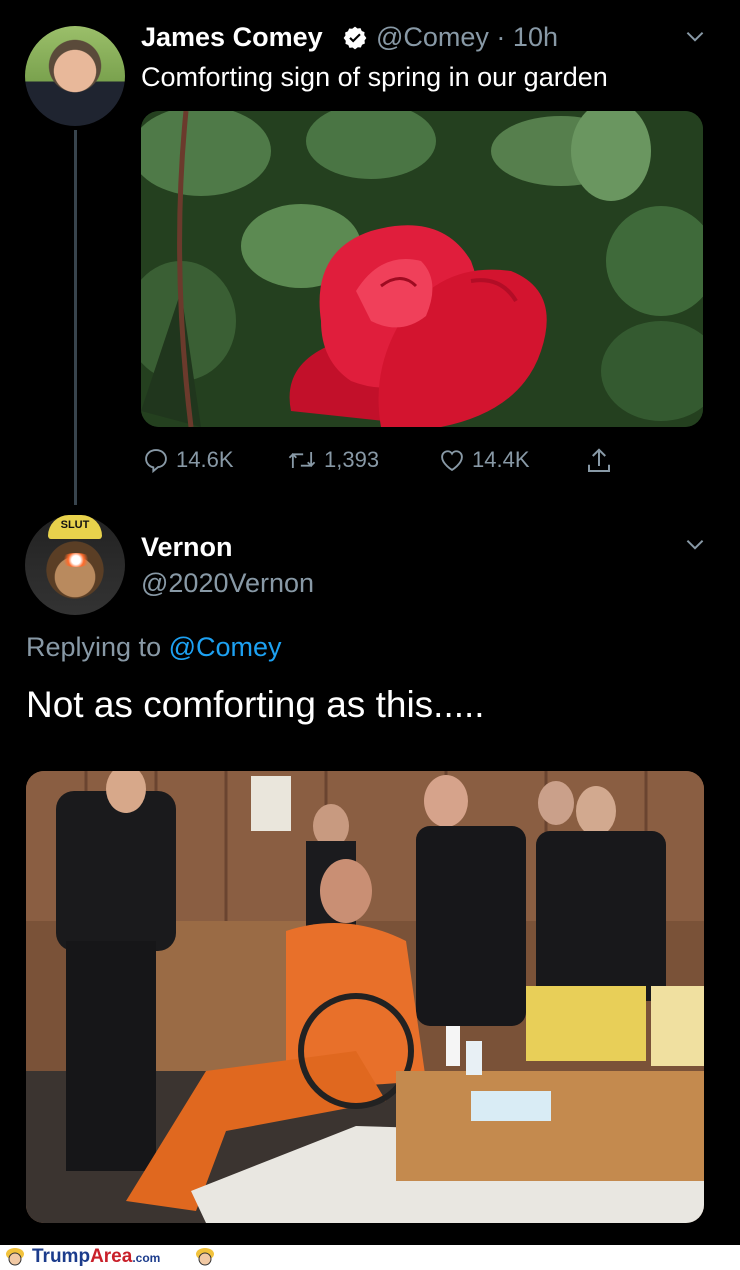  Describe the element at coordinates (225, 647) in the screenshot. I see `replying-mention-link: @Comey` at that location.